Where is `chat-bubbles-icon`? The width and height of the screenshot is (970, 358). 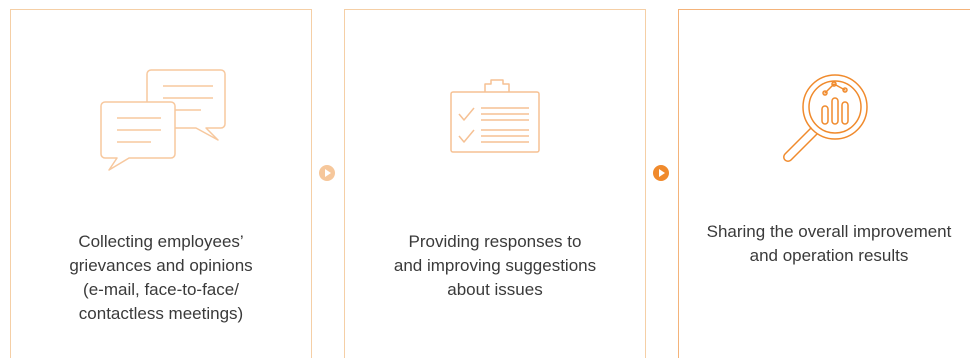
chat-bubbles-icon is located at coordinates (163, 120).